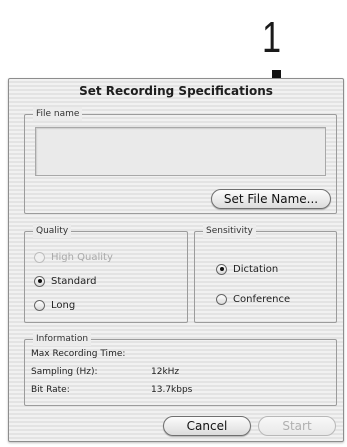 Image resolution: width=347 pixels, height=447 pixels. Describe the element at coordinates (52, 231) in the screenshot. I see `quality-legend: Quality` at that location.